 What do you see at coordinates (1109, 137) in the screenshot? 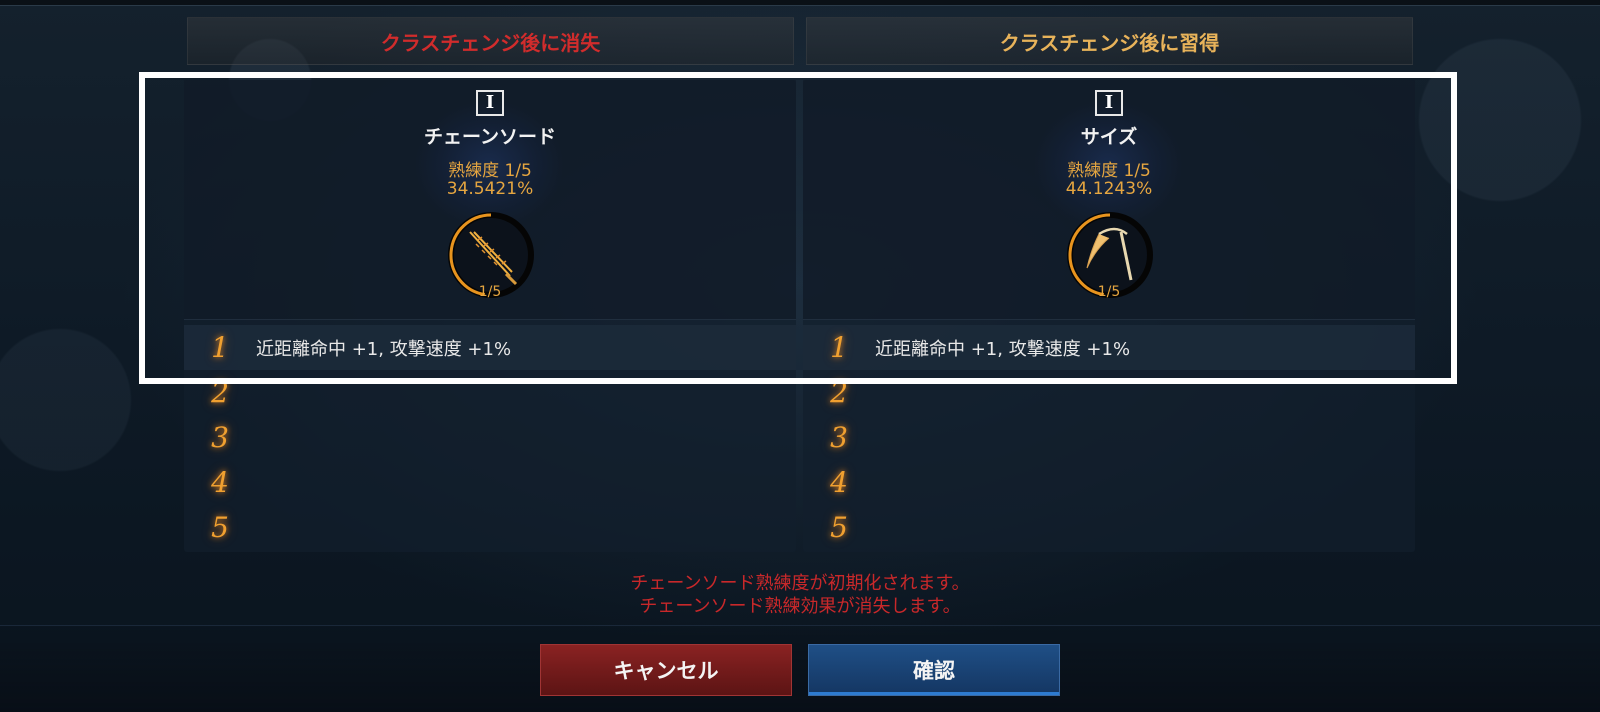
I see `weapon-name: サイズ` at bounding box center [1109, 137].